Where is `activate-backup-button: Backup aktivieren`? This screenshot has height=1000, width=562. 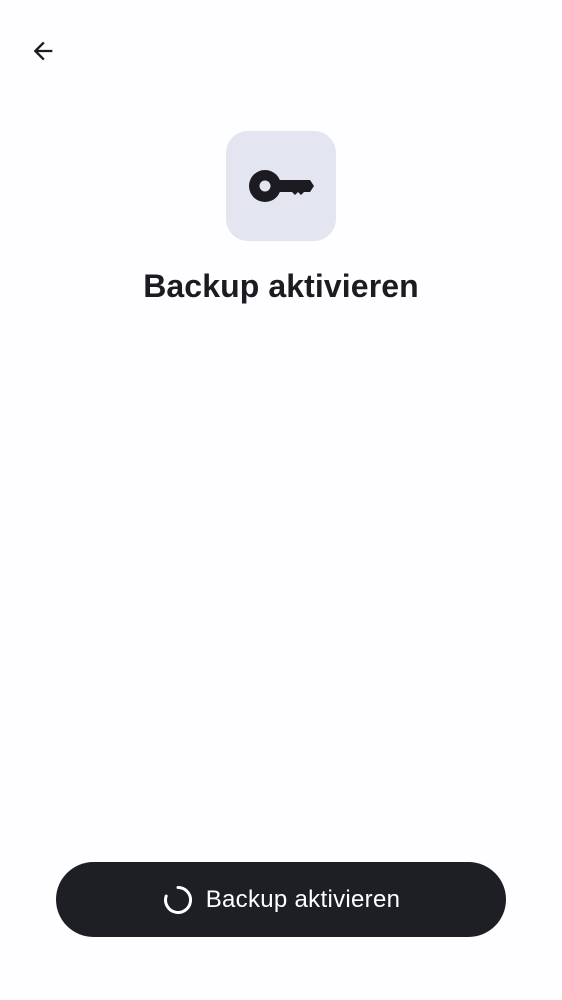
activate-backup-button: Backup aktivieren is located at coordinates (281, 899).